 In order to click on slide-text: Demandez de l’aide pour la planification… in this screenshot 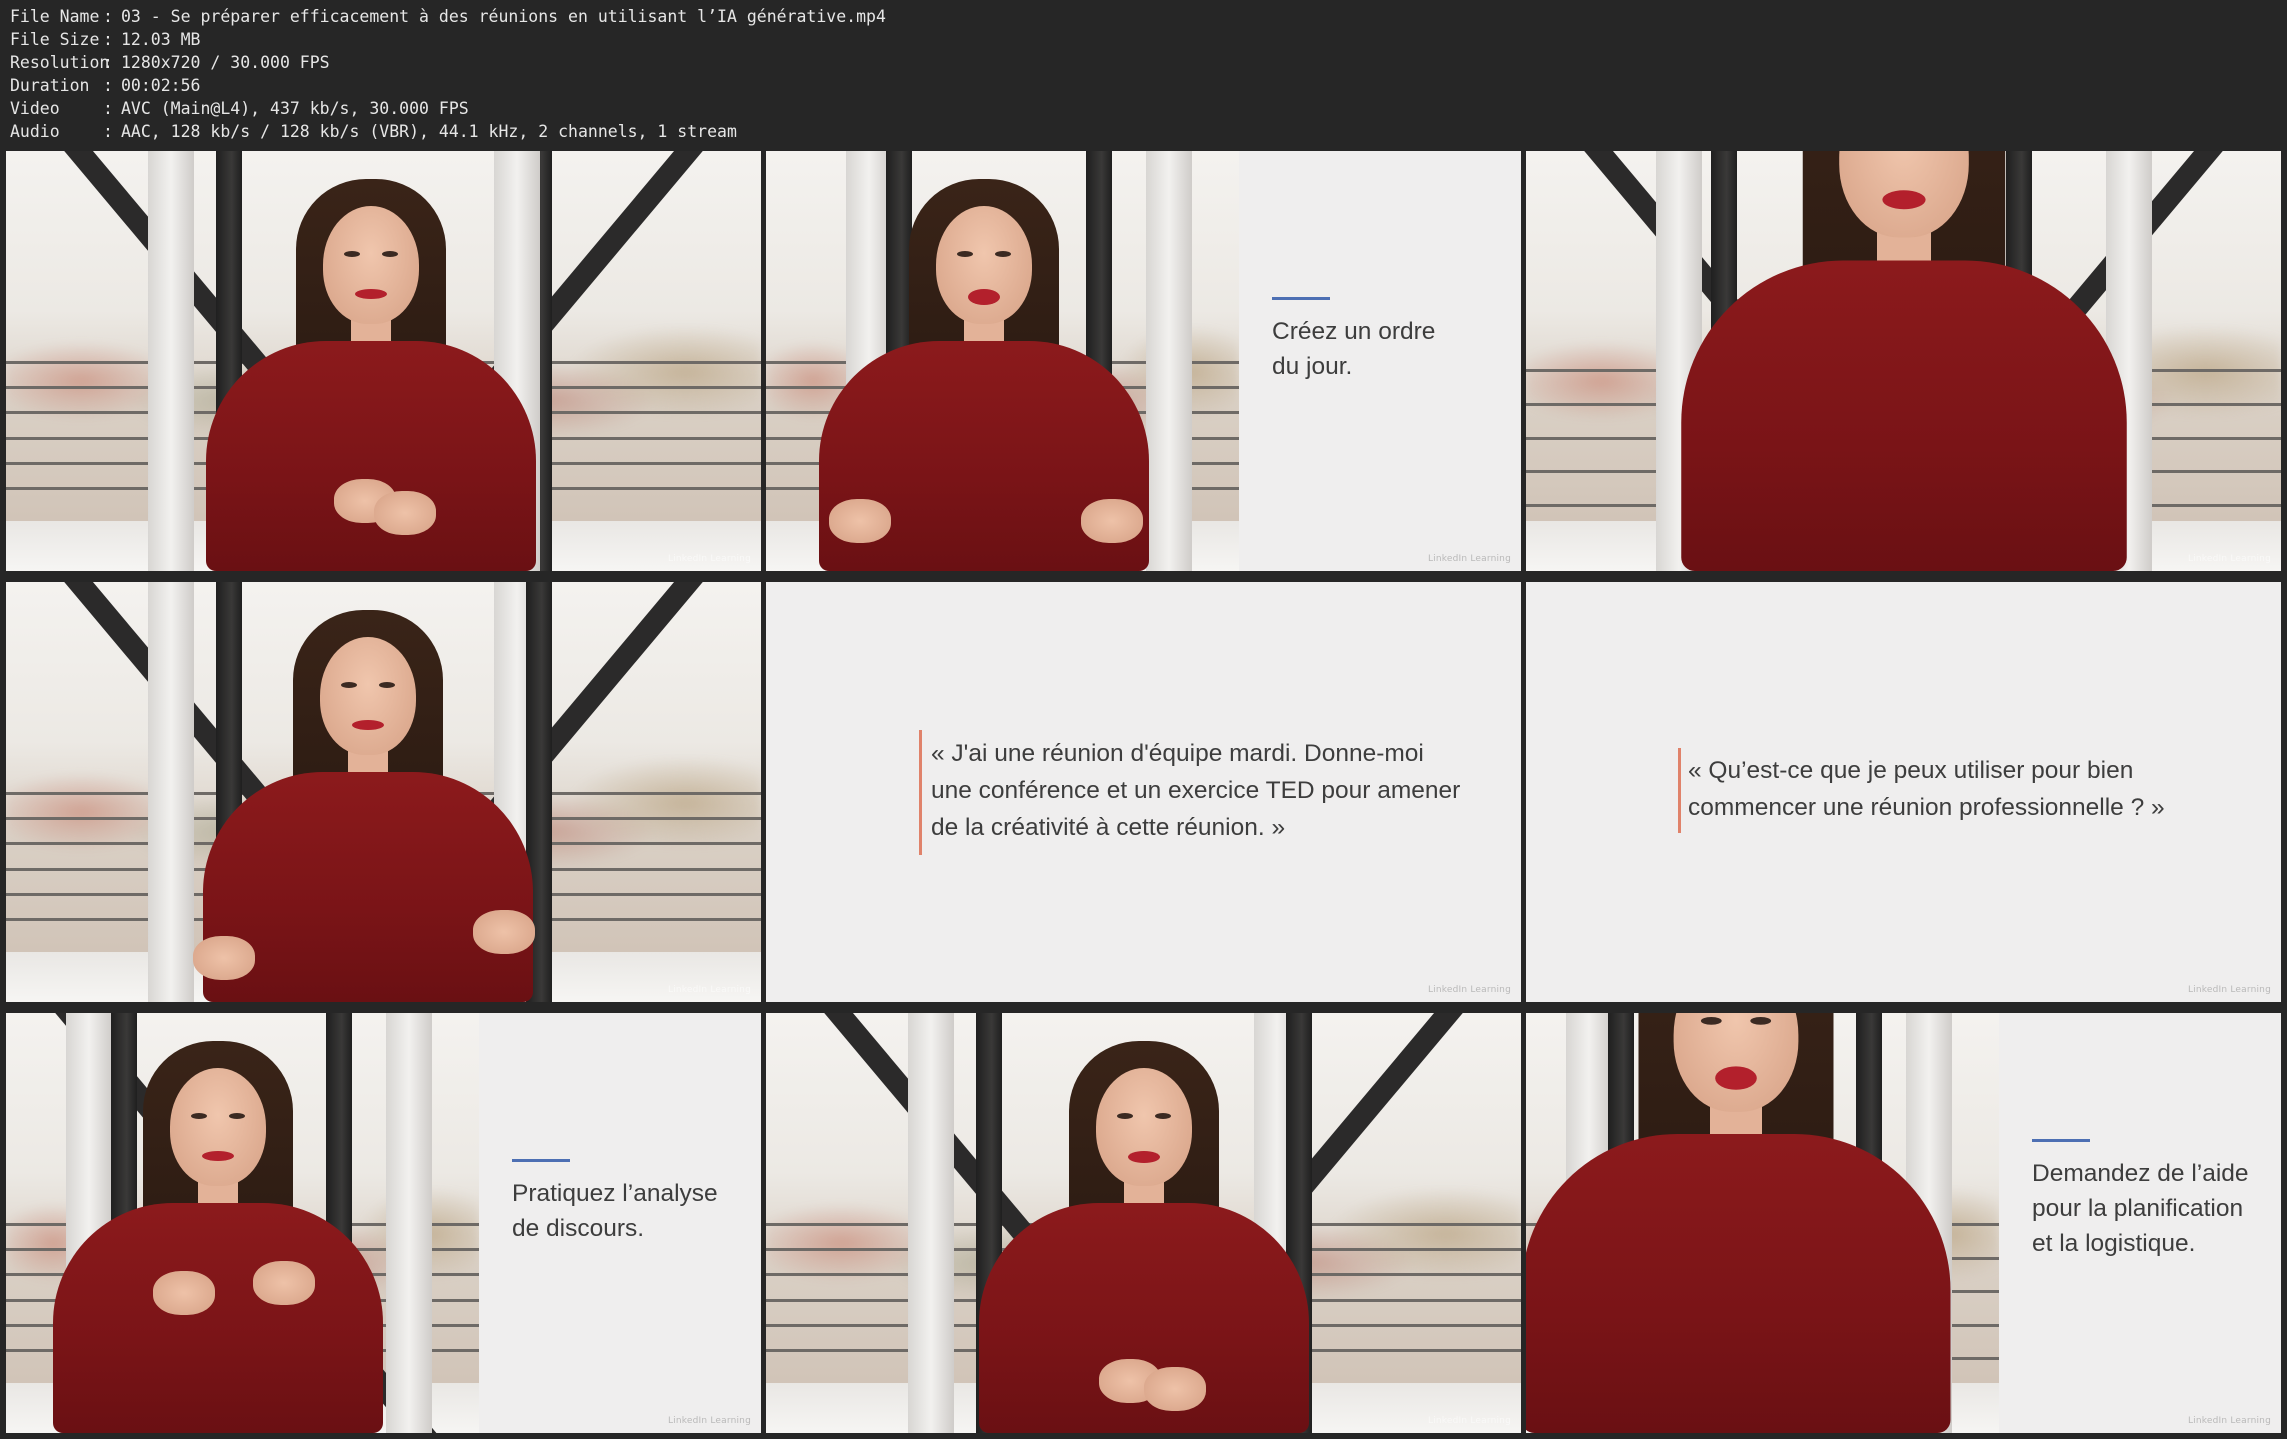, I will do `click(2140, 1208)`.